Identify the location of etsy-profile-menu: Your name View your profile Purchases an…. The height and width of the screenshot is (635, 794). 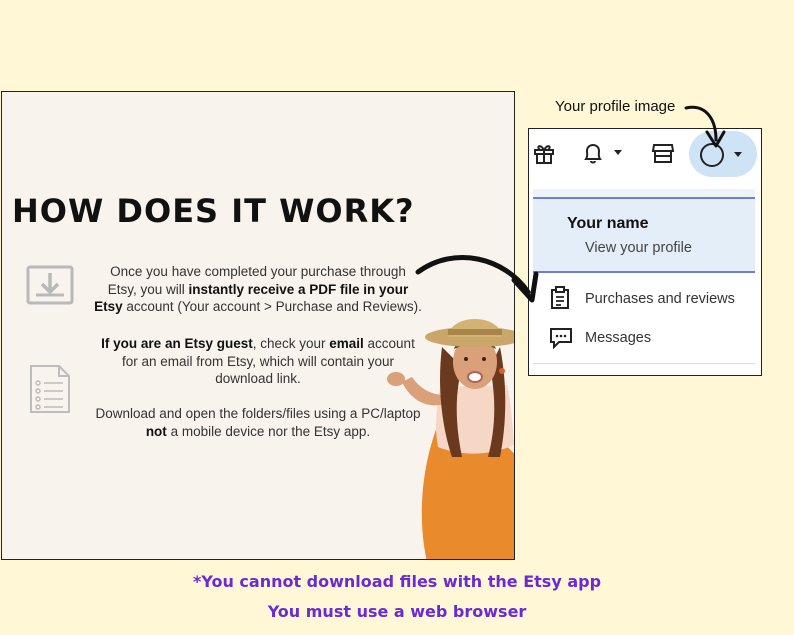
(645, 252).